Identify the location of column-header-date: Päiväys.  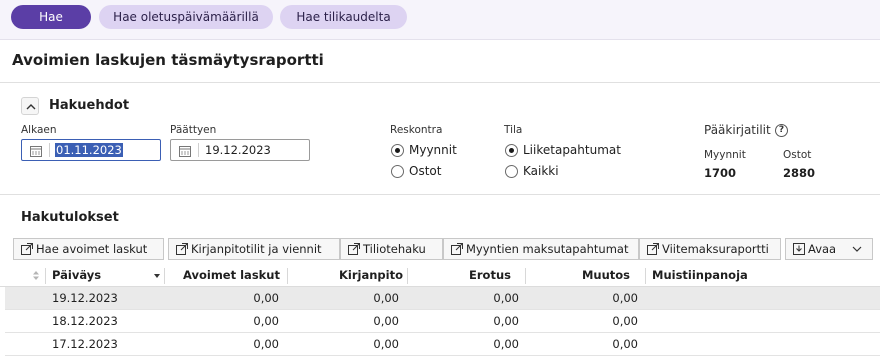
(76, 275).